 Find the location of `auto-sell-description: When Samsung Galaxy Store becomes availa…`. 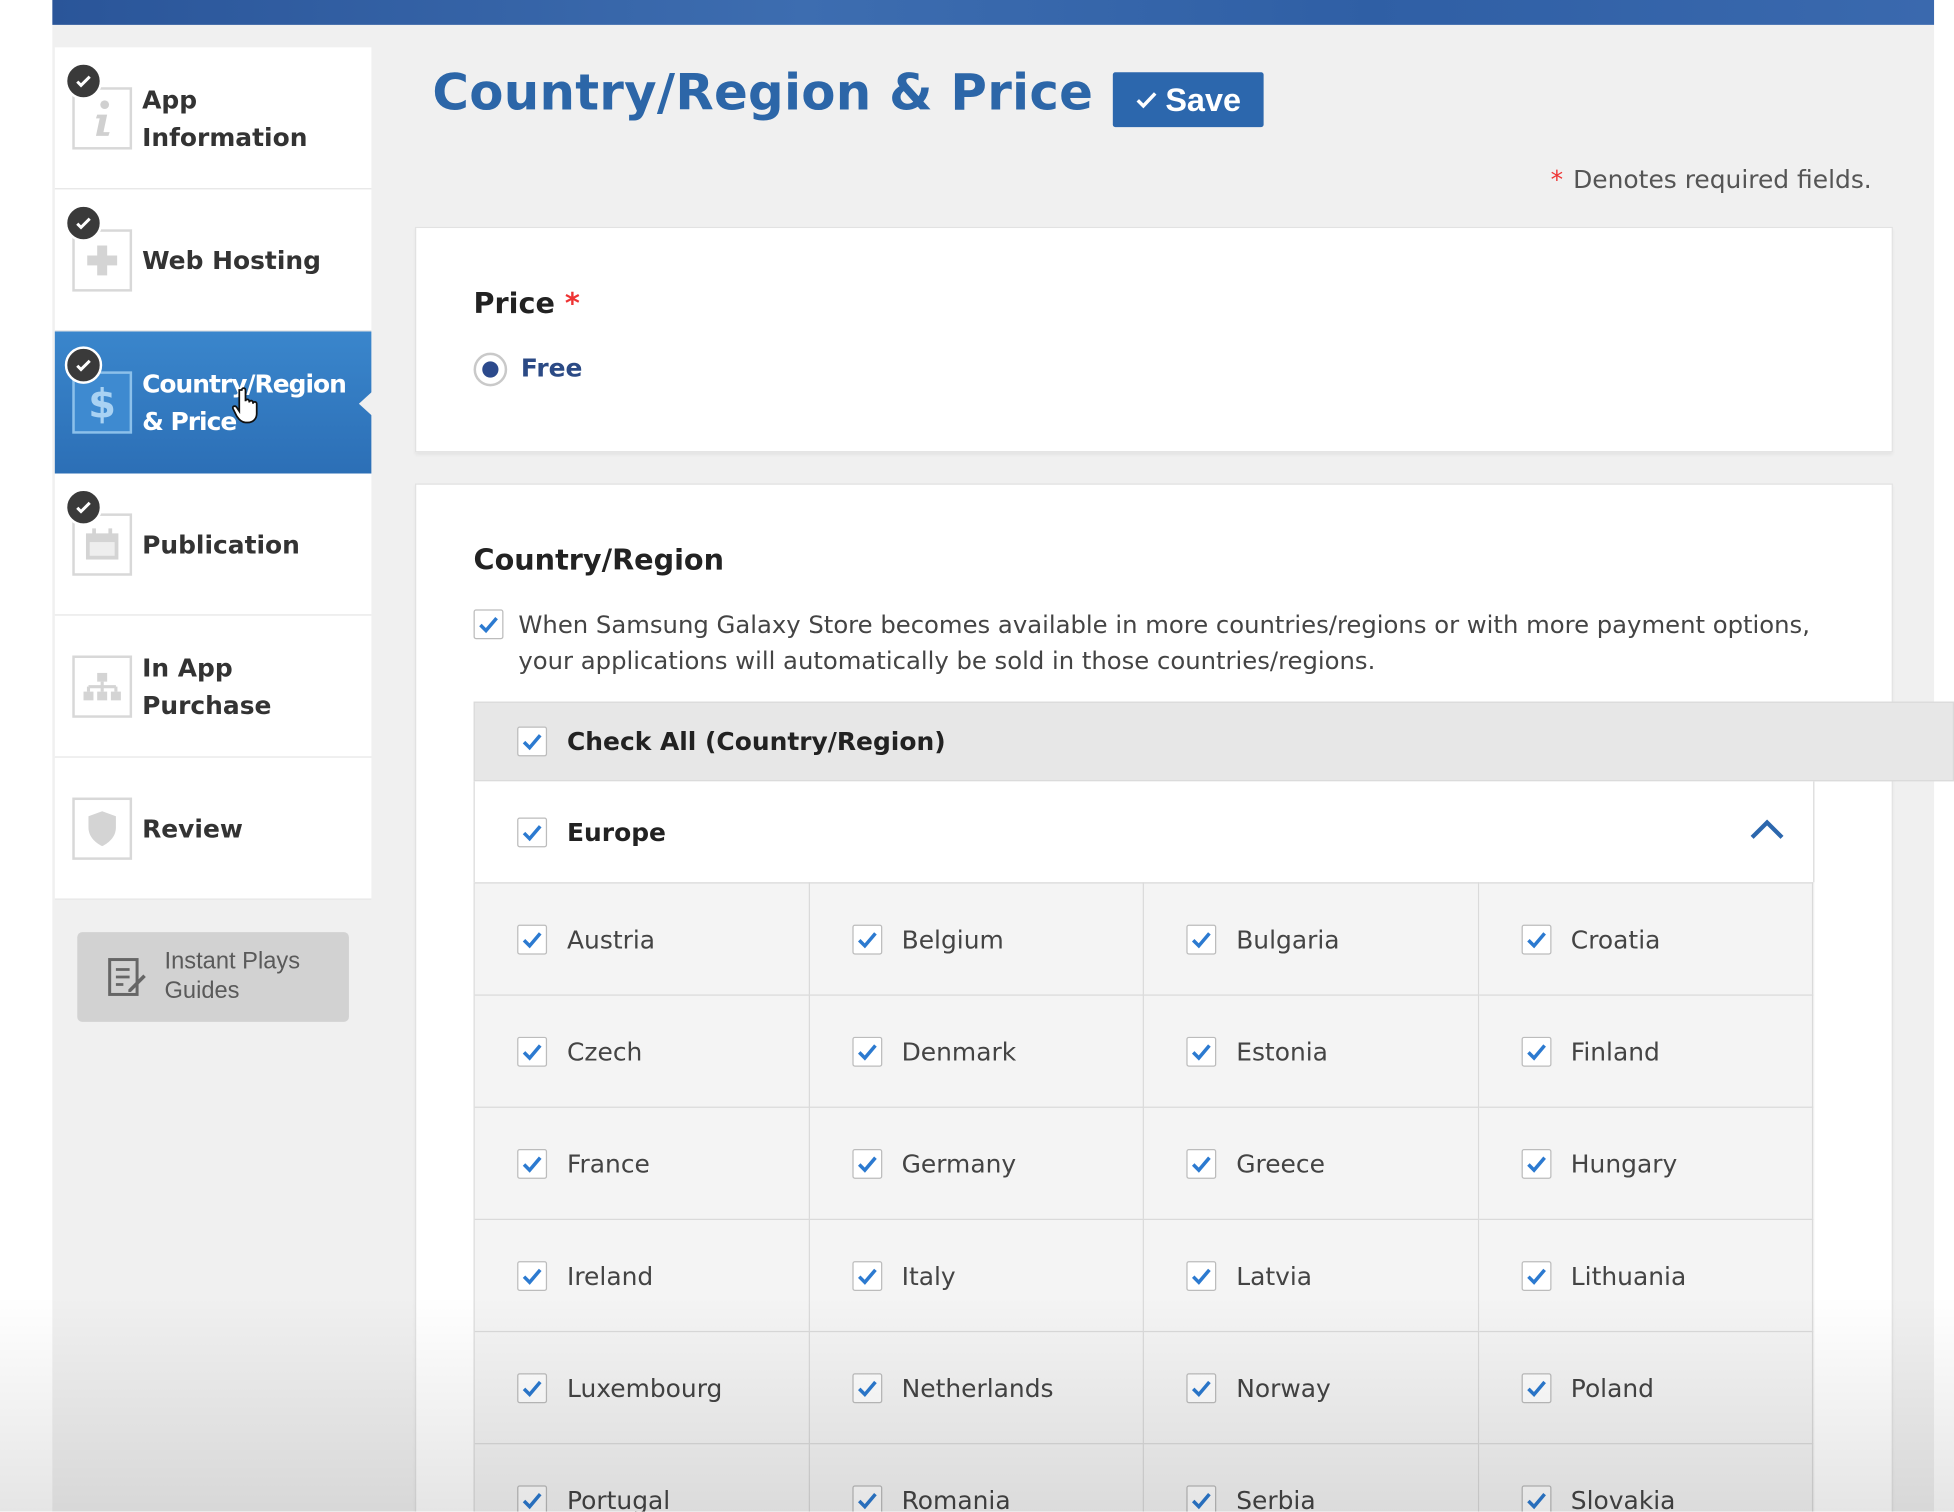

auto-sell-description: When Samsung Galaxy Store becomes availa… is located at coordinates (1164, 643).